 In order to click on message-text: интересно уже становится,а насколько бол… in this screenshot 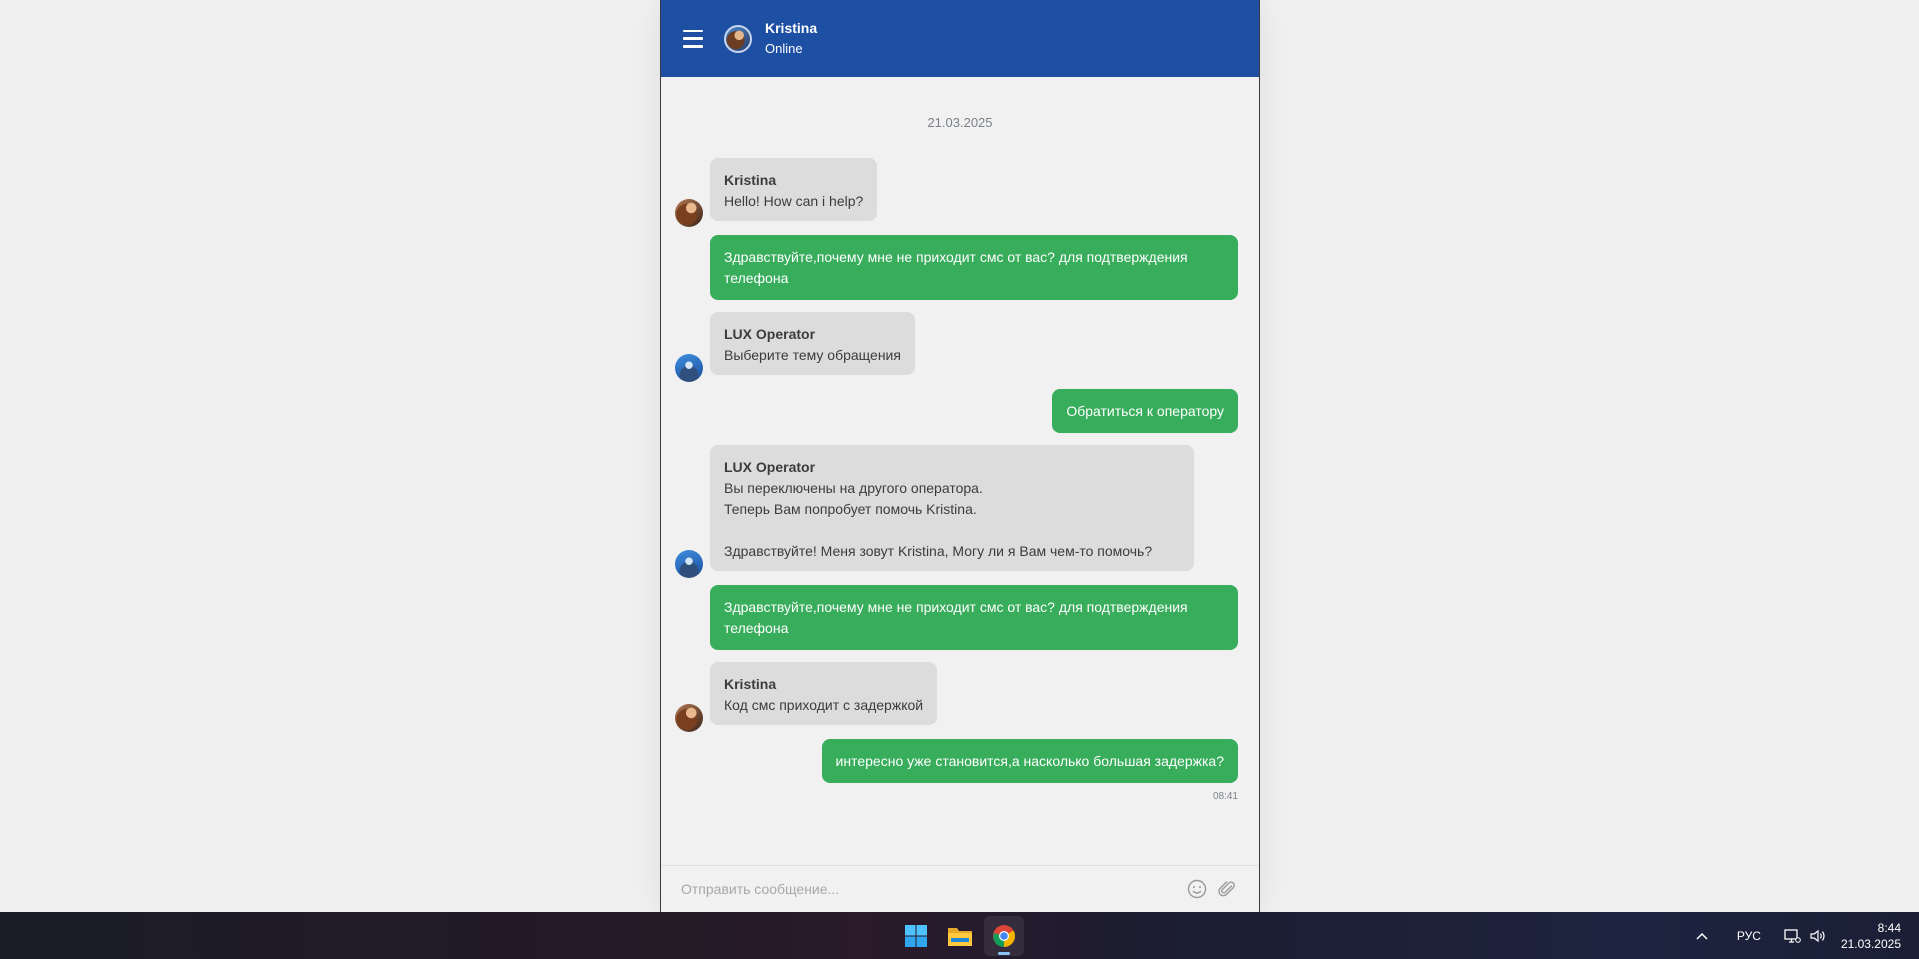, I will do `click(1029, 761)`.